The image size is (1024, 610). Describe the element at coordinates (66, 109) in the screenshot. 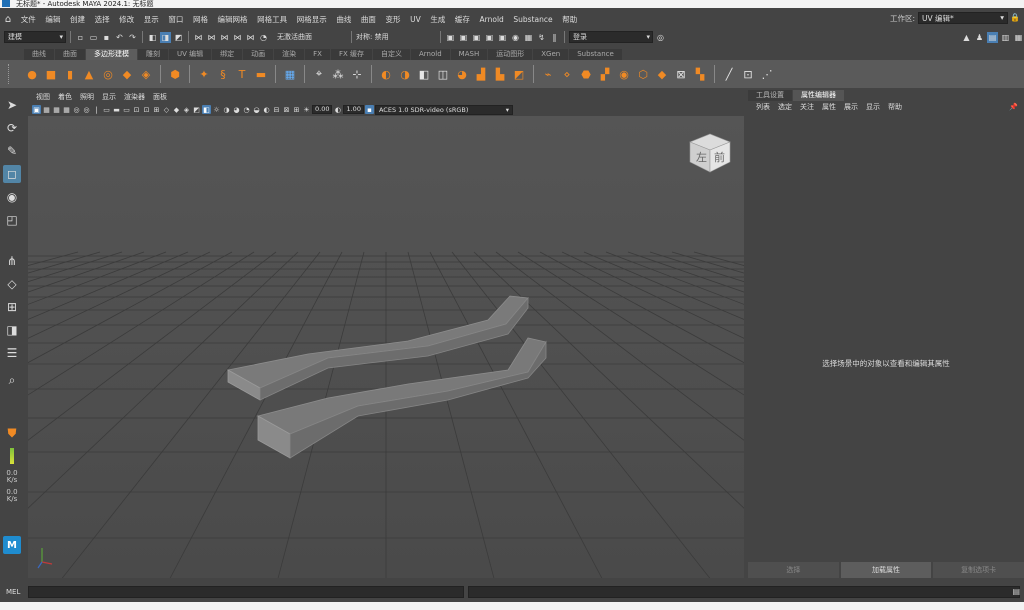

I see `image-plane-icon: ▦` at that location.